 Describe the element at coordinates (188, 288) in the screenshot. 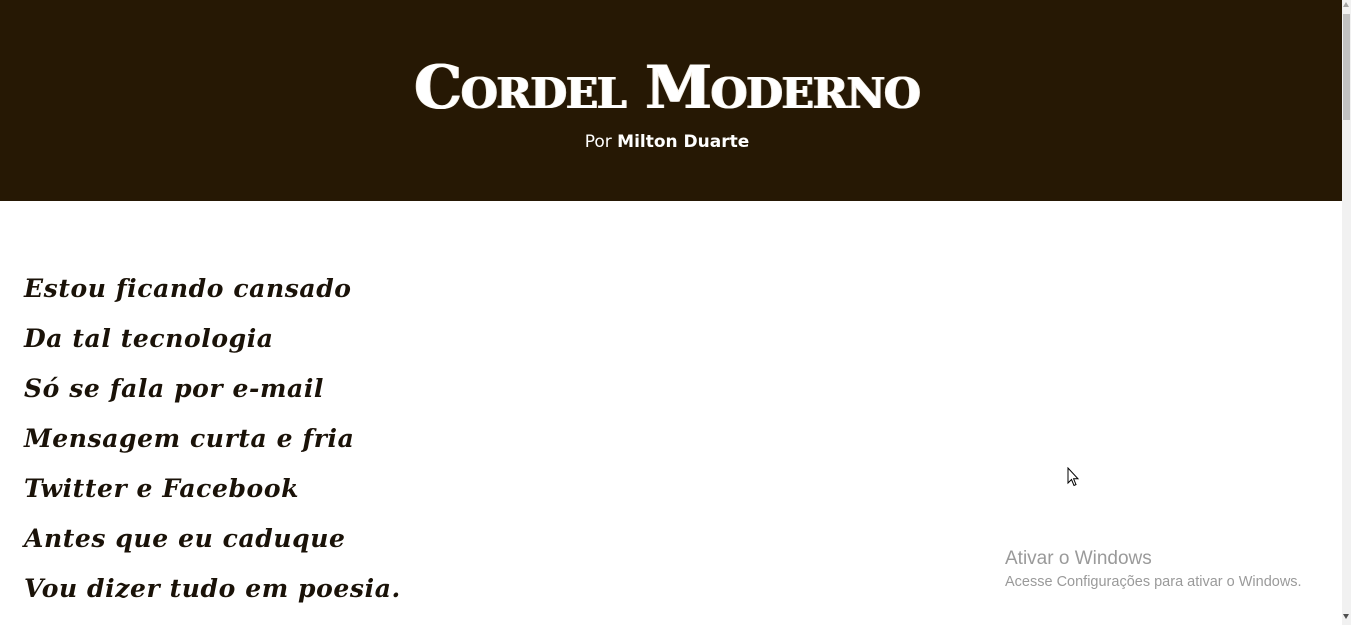

I see `poem-line: Estou ficando cansado` at that location.